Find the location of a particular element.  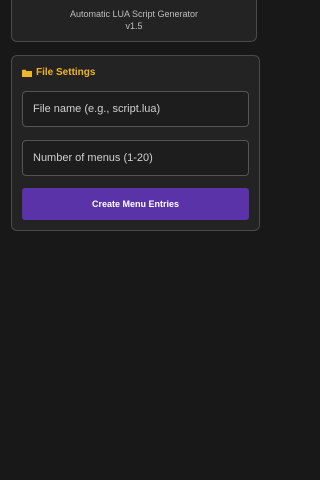

app-subtitle: Automatic LUA Script Generator is located at coordinates (134, 14).